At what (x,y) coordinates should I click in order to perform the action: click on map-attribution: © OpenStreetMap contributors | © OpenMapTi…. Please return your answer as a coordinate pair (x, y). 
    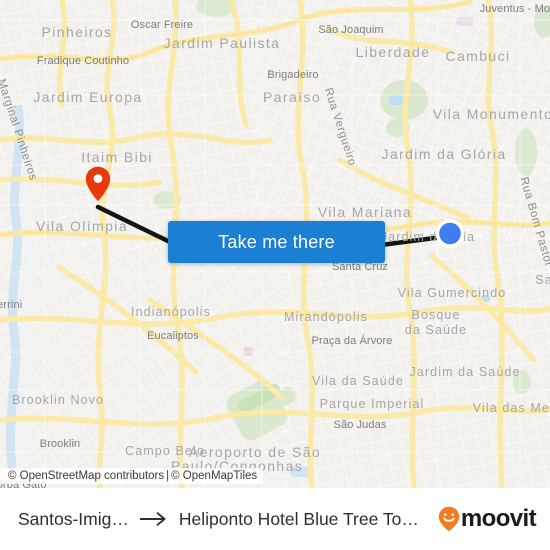
    Looking at the image, I should click on (275, 475).